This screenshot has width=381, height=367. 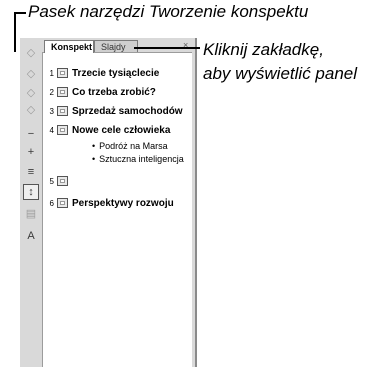 What do you see at coordinates (114, 92) in the screenshot?
I see `slide-title: Co trzeba zrobić?` at bounding box center [114, 92].